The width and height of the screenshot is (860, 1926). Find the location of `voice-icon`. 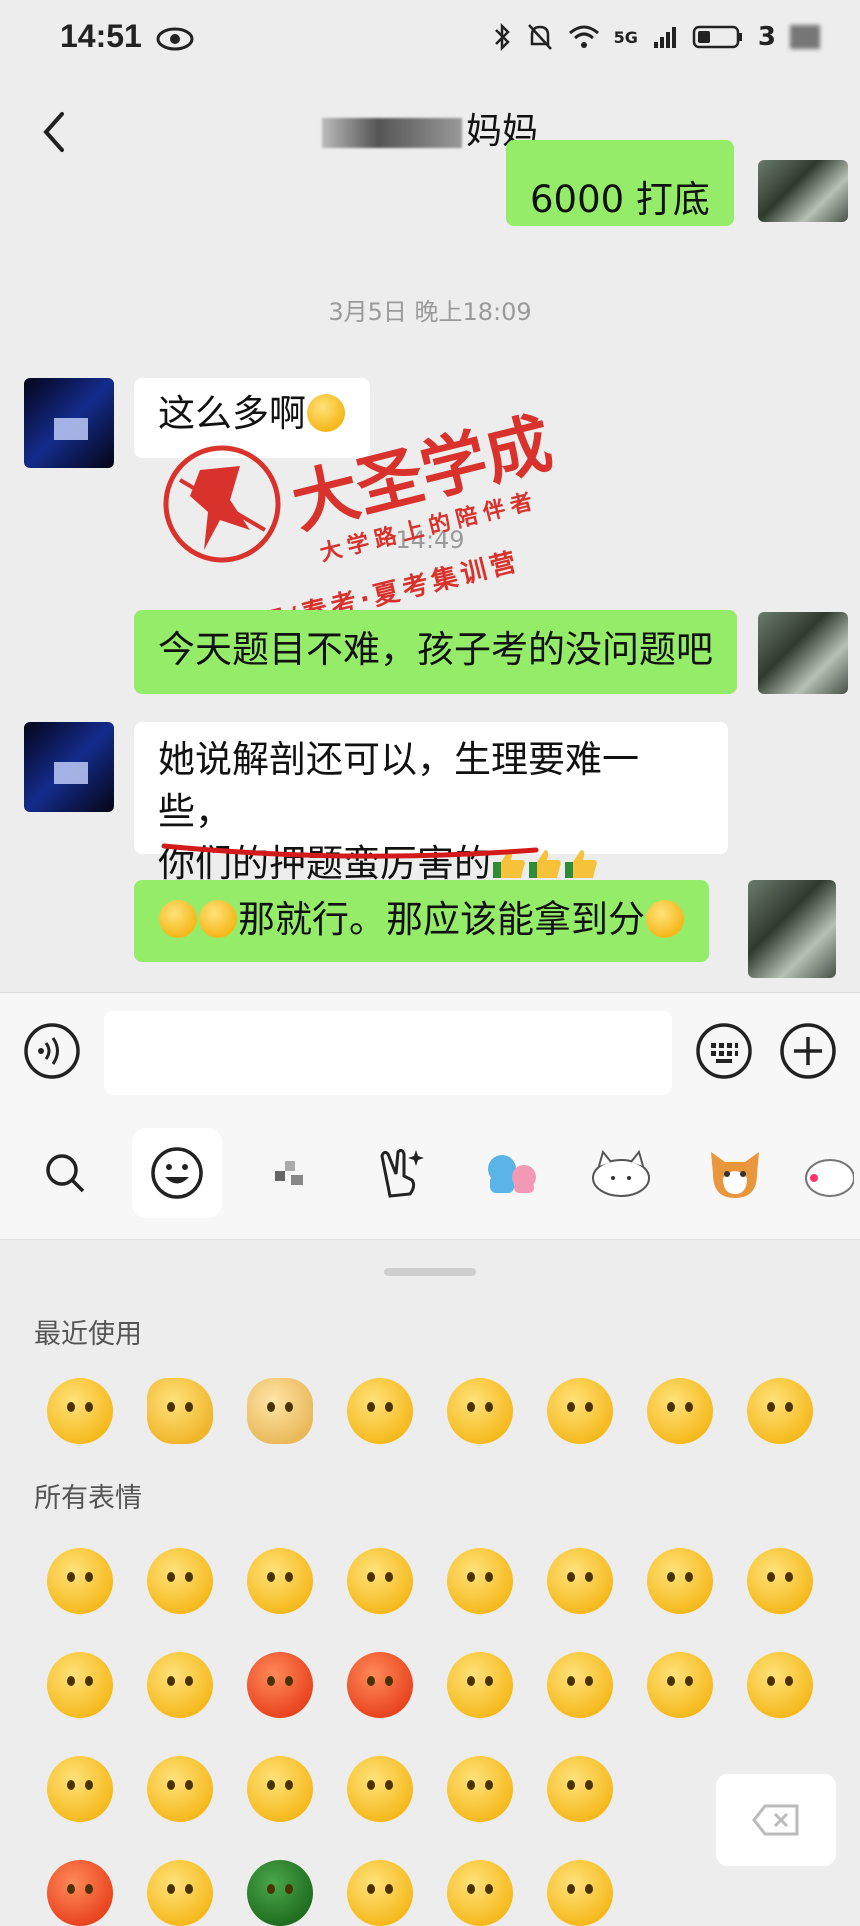

voice-icon is located at coordinates (52, 1051).